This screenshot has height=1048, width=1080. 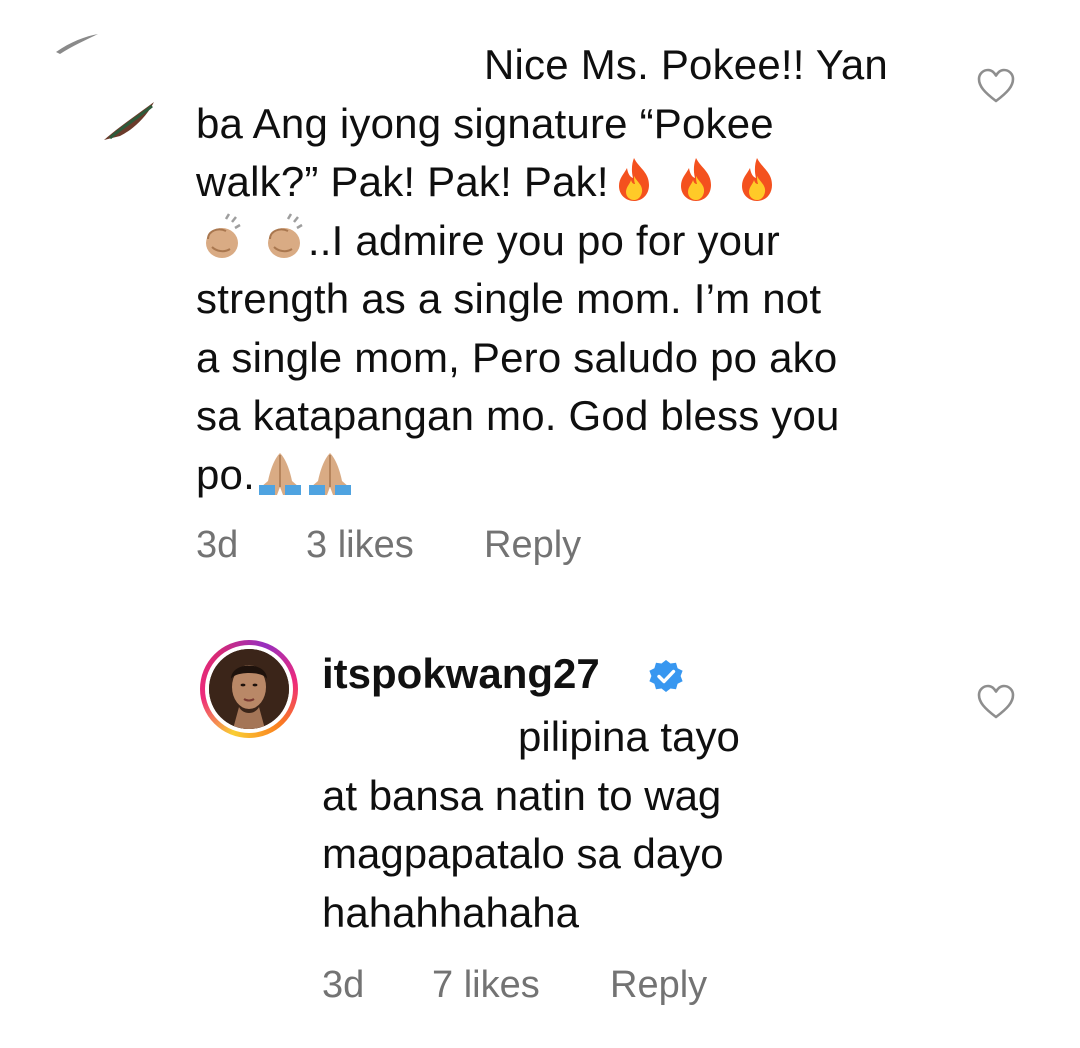 I want to click on avatar-fragment, so click(x=105, y=87).